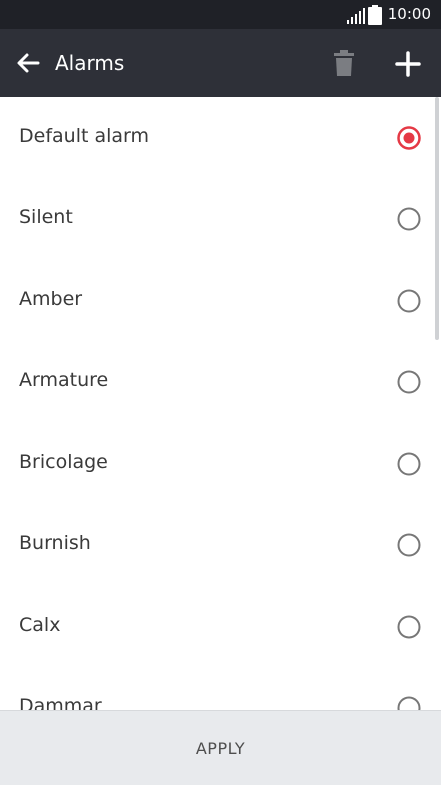  Describe the element at coordinates (220, 63) in the screenshot. I see `app-bar: Alarms` at that location.